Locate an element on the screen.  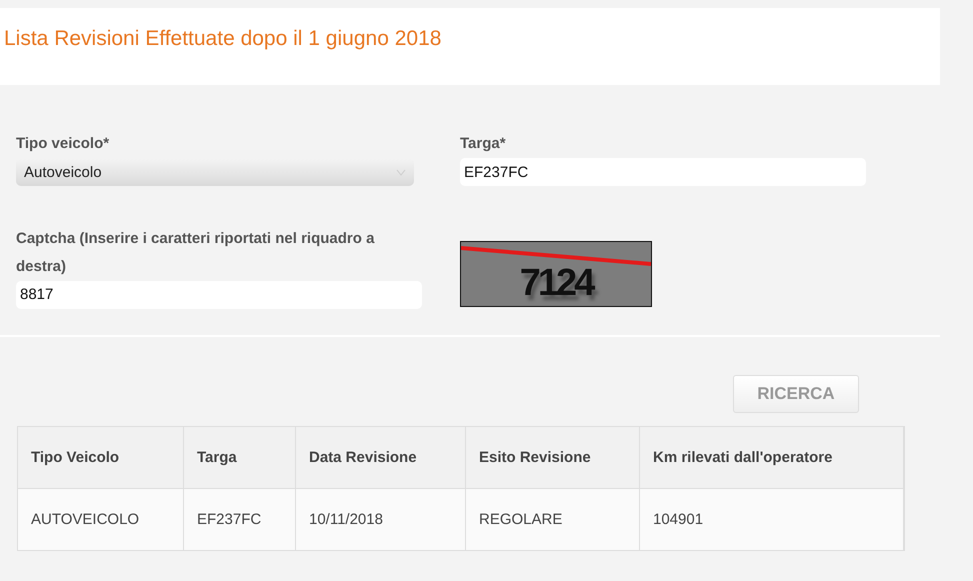
table-cell: 10/11/2018 is located at coordinates (381, 519).